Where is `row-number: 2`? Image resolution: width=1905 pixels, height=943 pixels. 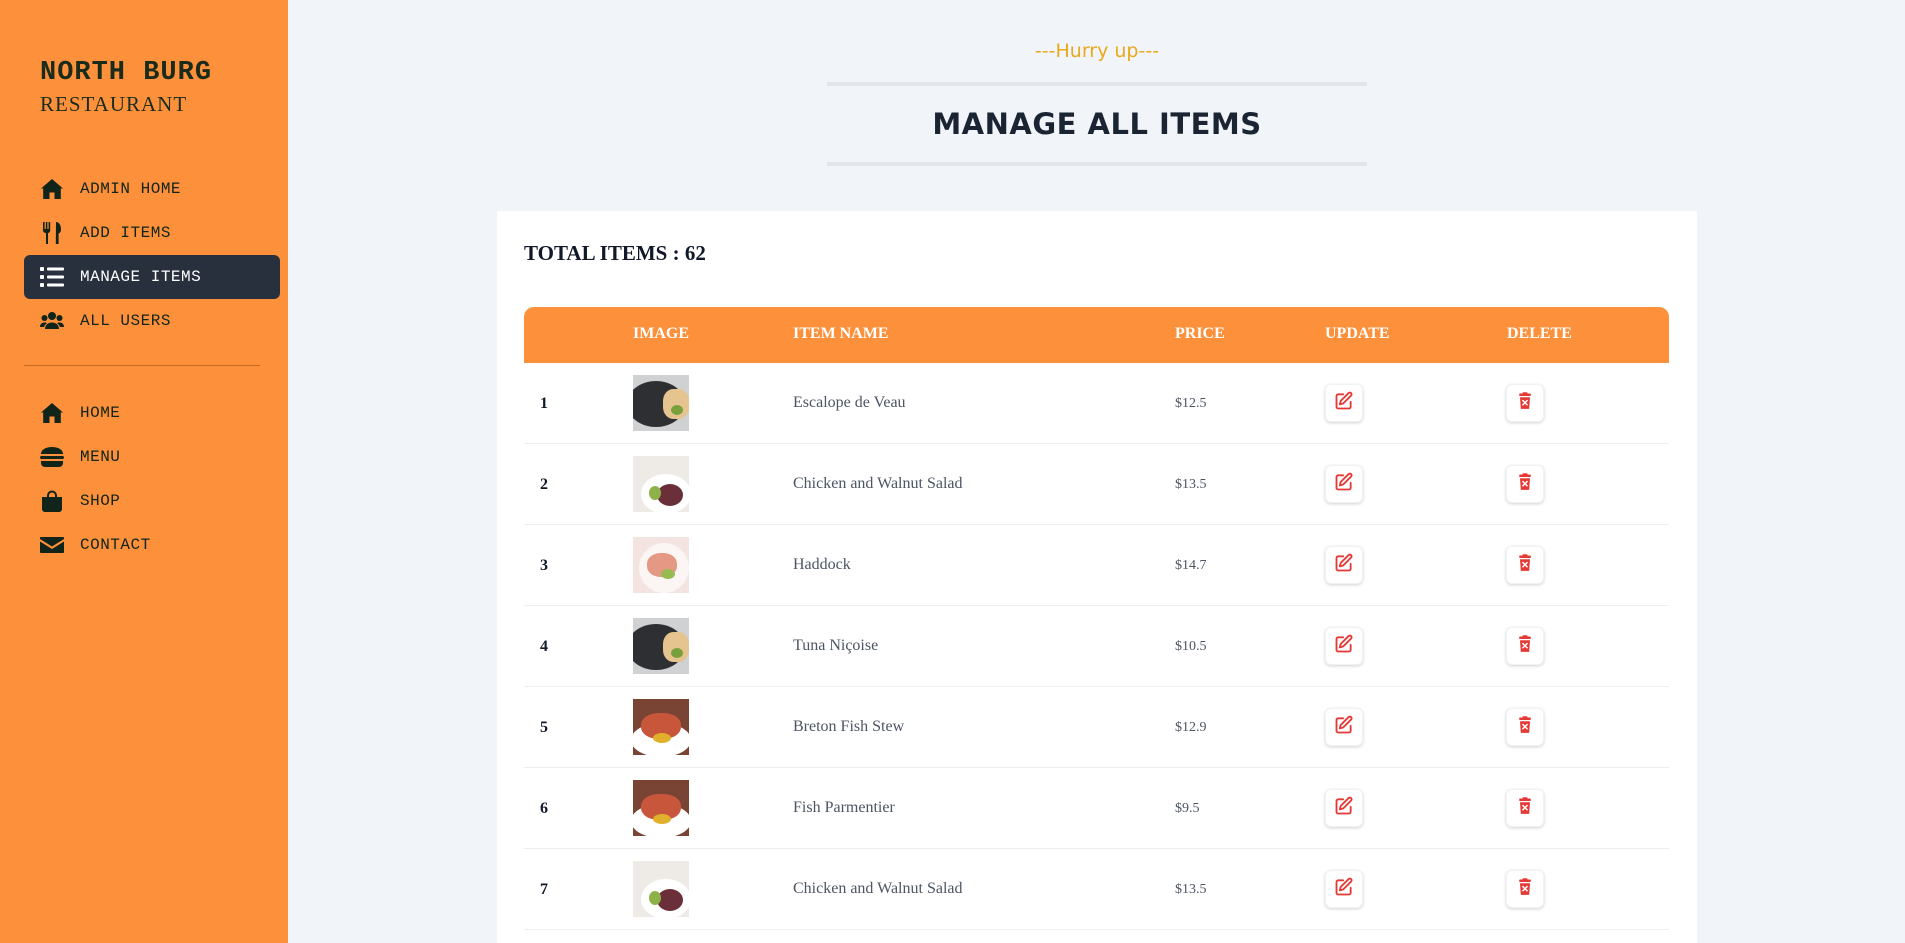 row-number: 2 is located at coordinates (544, 484).